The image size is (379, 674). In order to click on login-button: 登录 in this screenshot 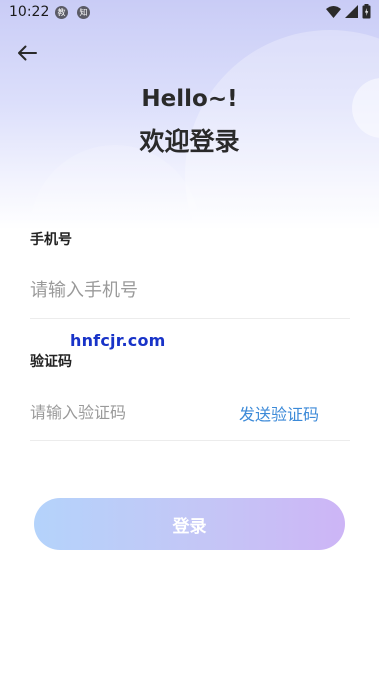, I will do `click(189, 524)`.